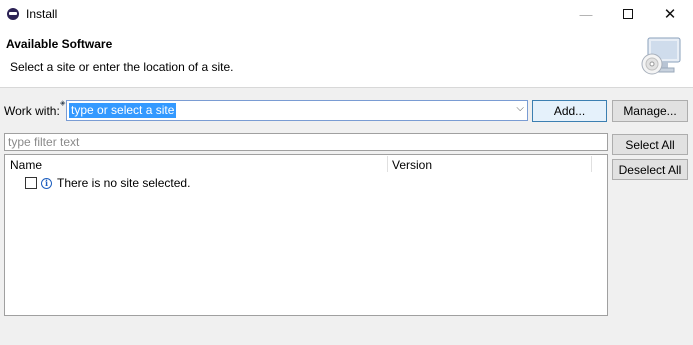  I want to click on close-button: ✕, so click(670, 14).